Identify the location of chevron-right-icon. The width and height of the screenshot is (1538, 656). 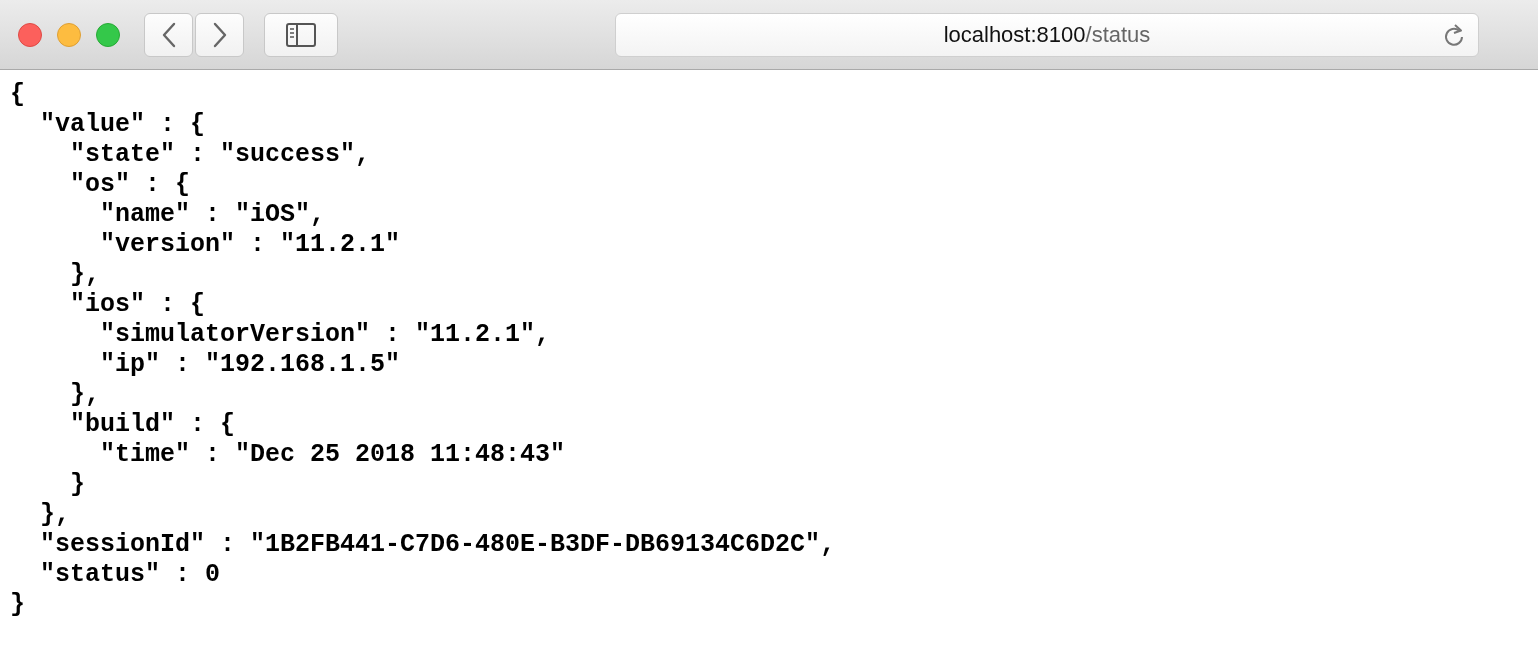
(219, 34).